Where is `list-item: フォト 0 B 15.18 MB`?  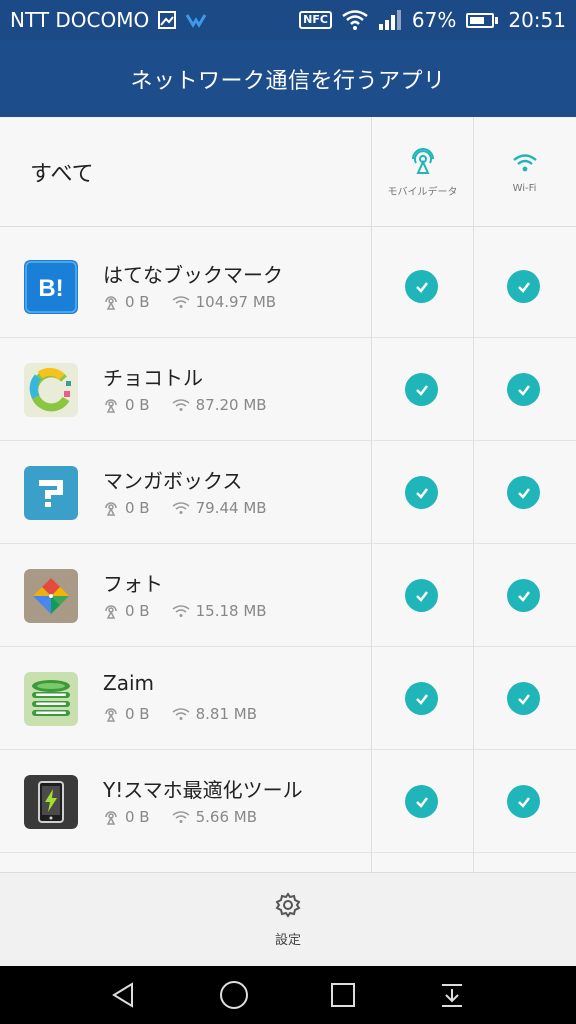 list-item: フォト 0 B 15.18 MB is located at coordinates (288, 595).